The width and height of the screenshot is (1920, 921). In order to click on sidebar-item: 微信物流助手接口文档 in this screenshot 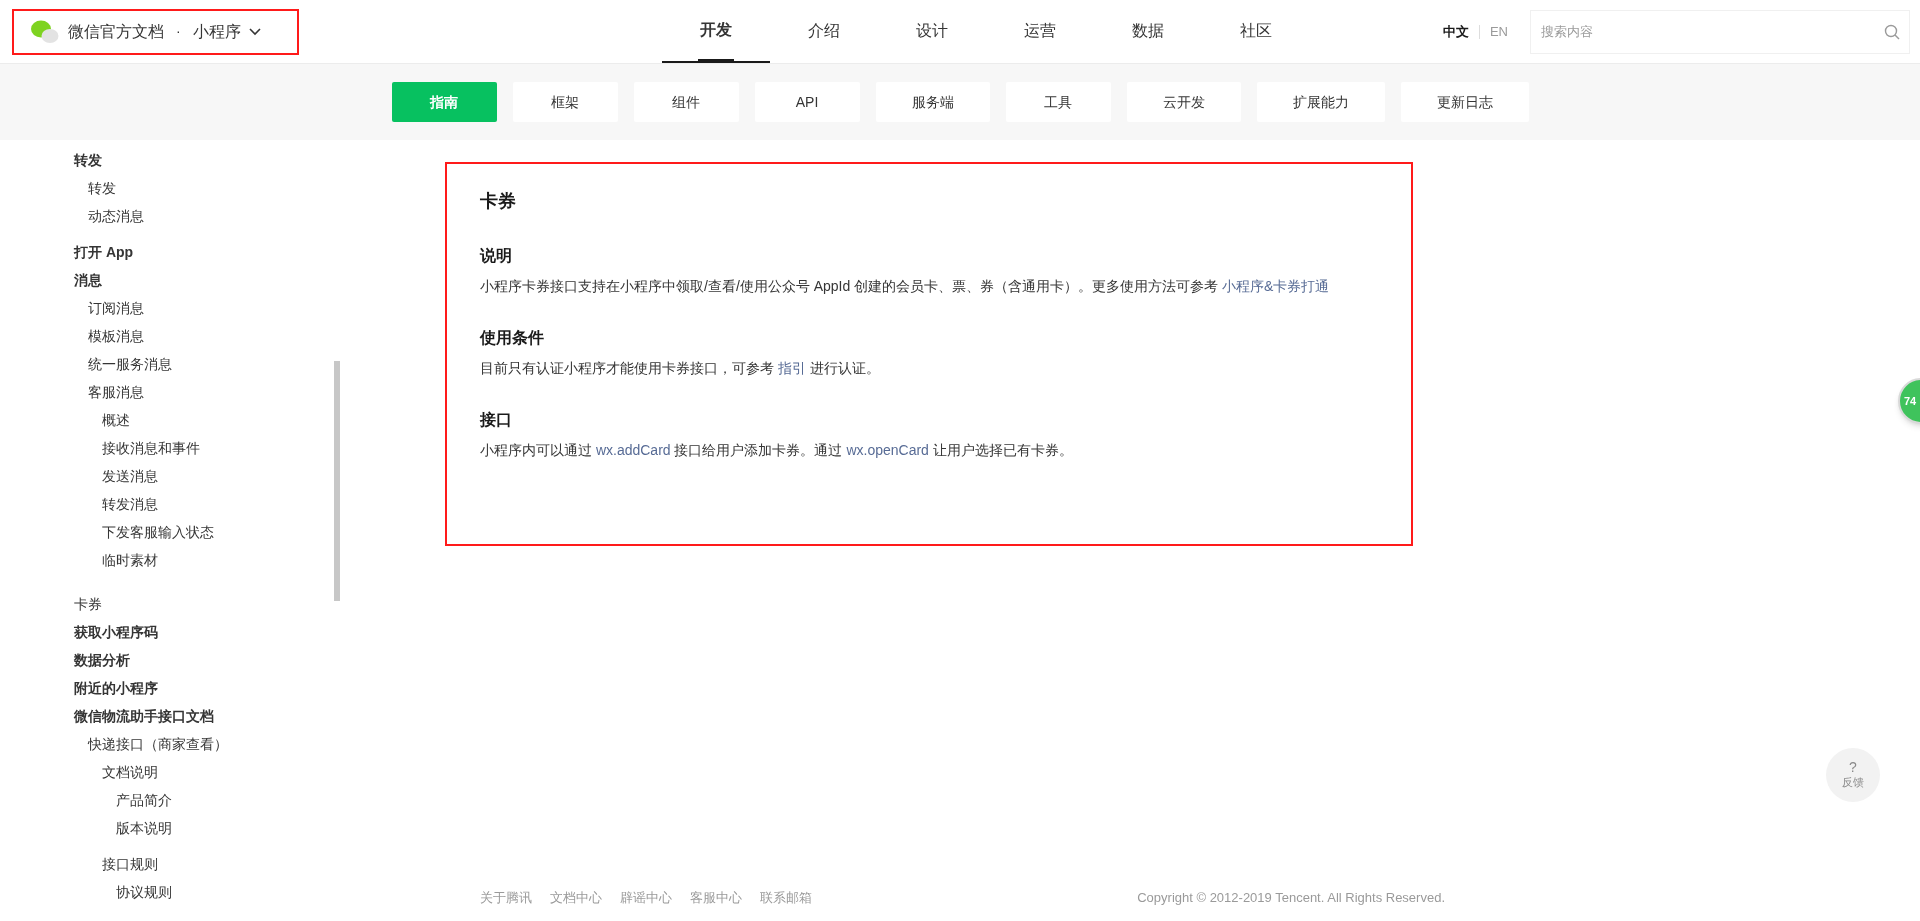, I will do `click(167, 716)`.